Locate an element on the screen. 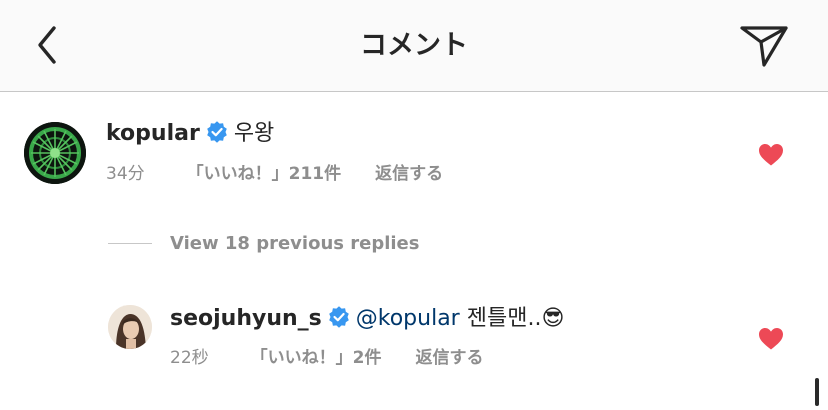  comment-time: 34分 is located at coordinates (125, 174).